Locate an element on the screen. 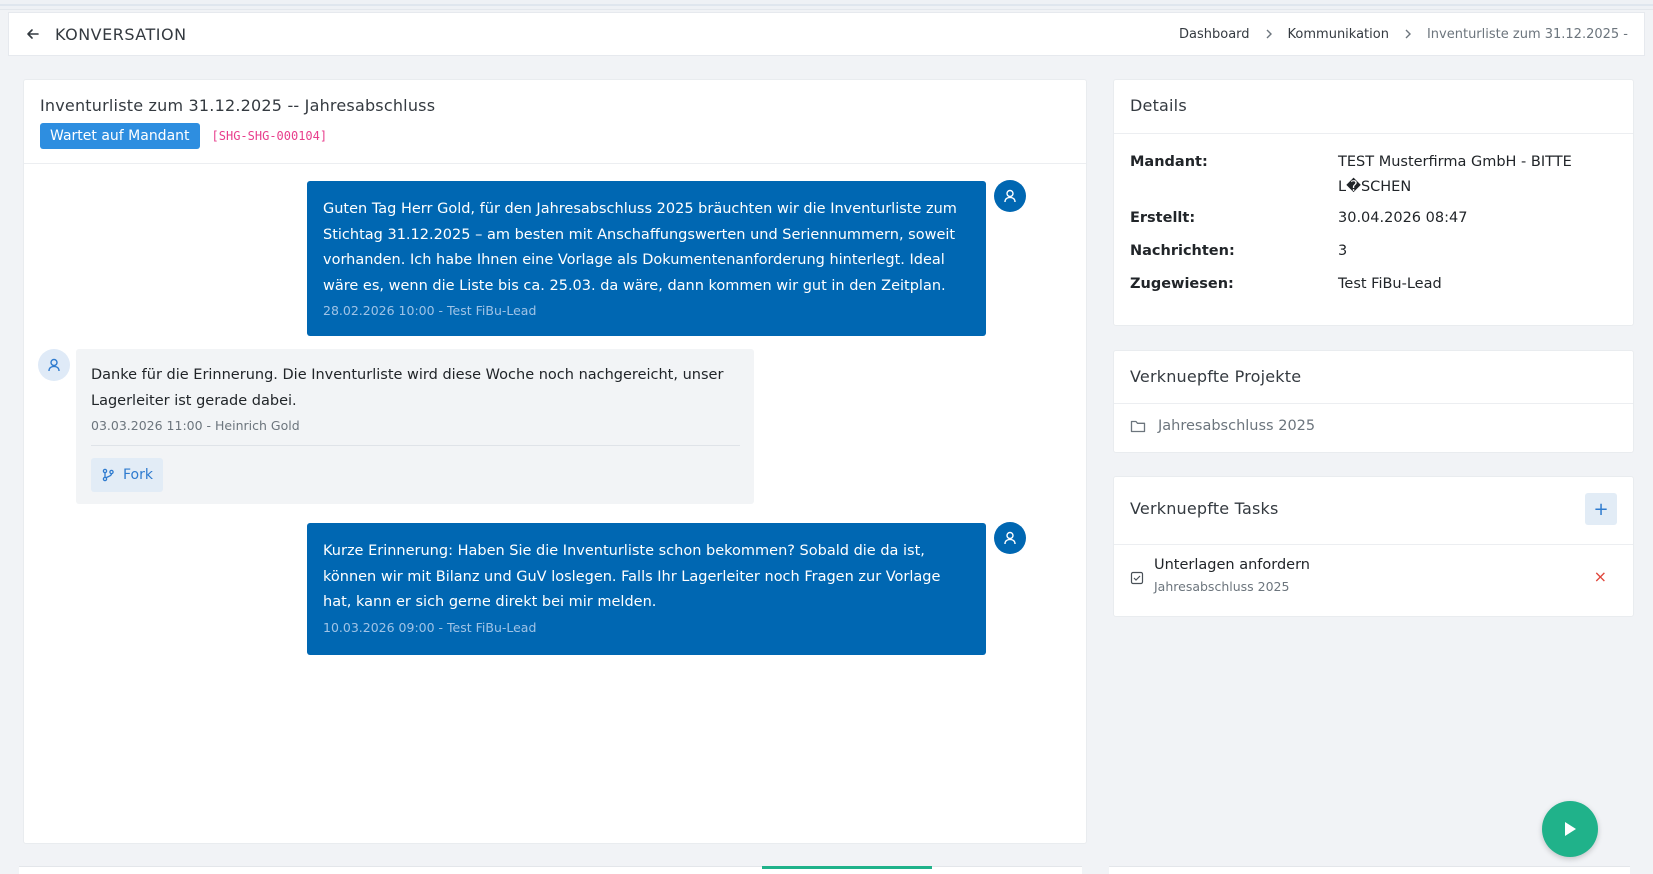 The width and height of the screenshot is (1653, 874). folder-icon is located at coordinates (1138, 426).